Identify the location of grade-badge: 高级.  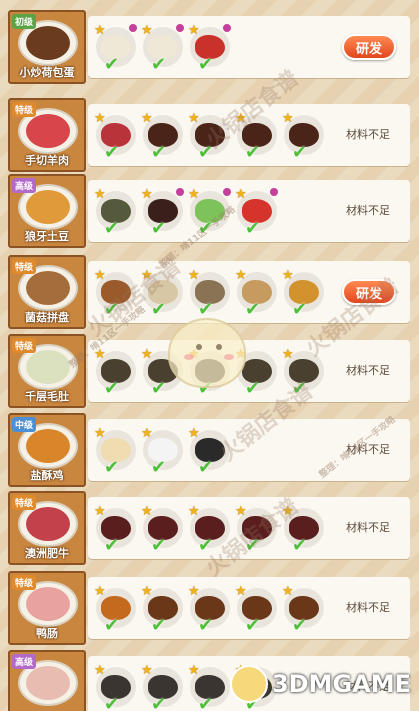
(24, 661).